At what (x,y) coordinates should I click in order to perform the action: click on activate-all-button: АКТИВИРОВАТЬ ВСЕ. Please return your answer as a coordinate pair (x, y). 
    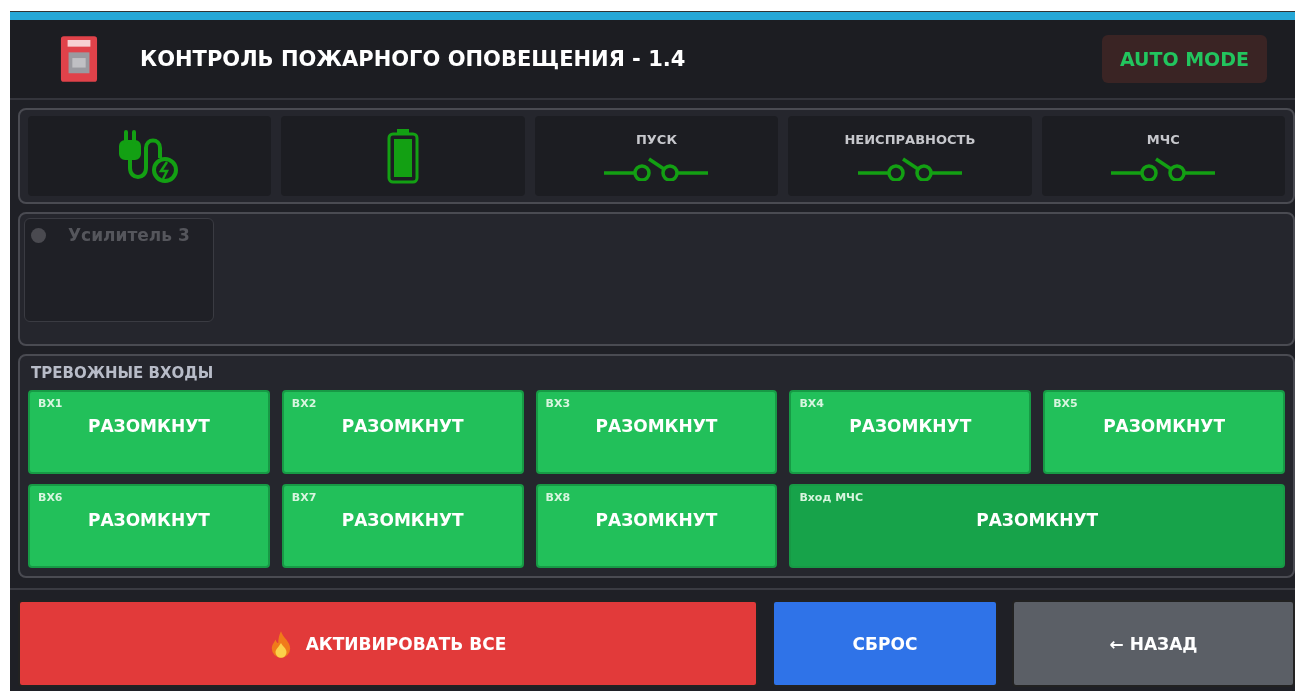
    Looking at the image, I should click on (388, 643).